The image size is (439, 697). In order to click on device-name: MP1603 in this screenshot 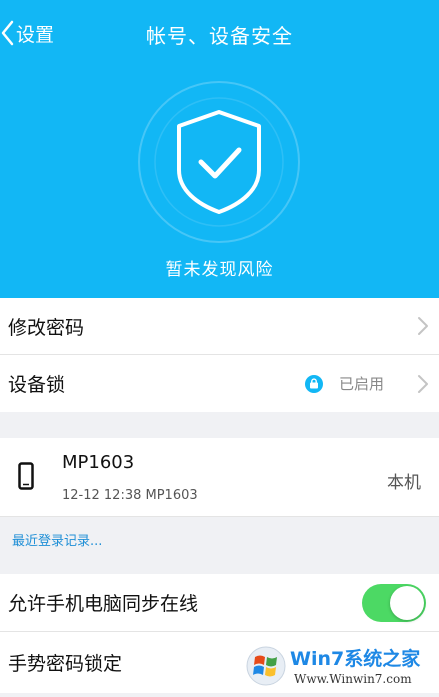, I will do `click(98, 462)`.